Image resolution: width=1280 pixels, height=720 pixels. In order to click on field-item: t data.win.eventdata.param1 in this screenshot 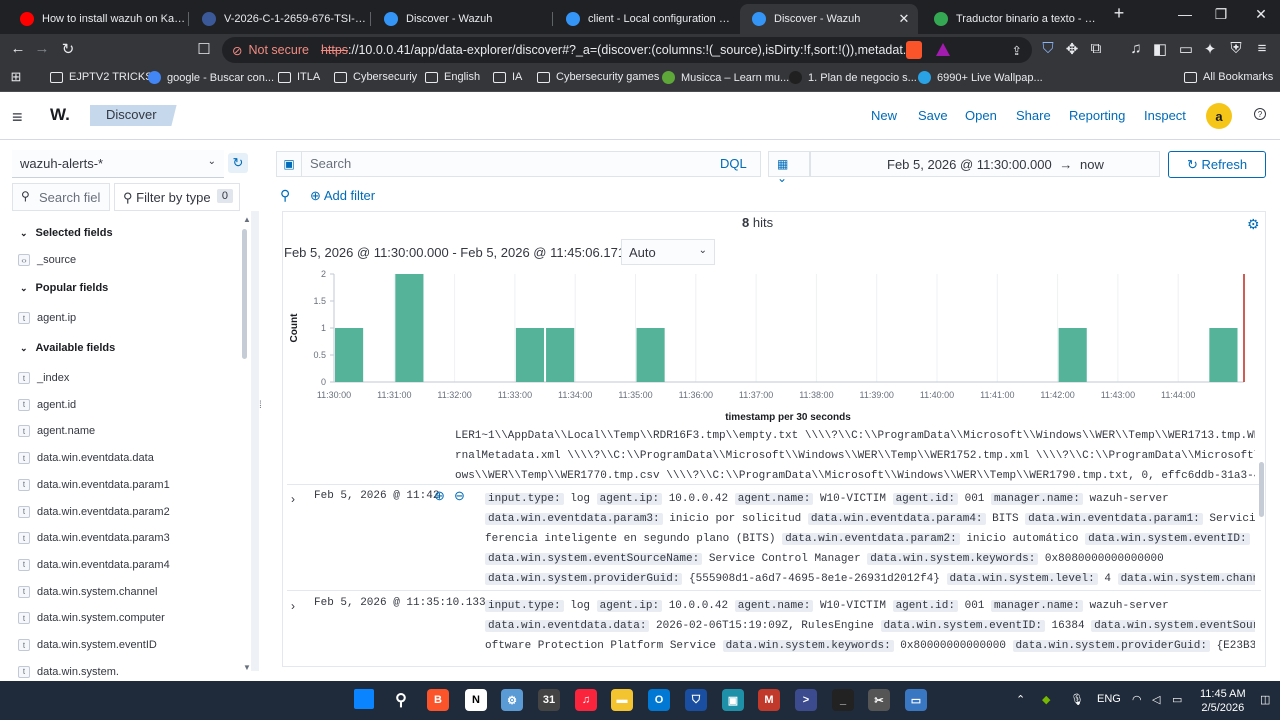, I will do `click(94, 484)`.